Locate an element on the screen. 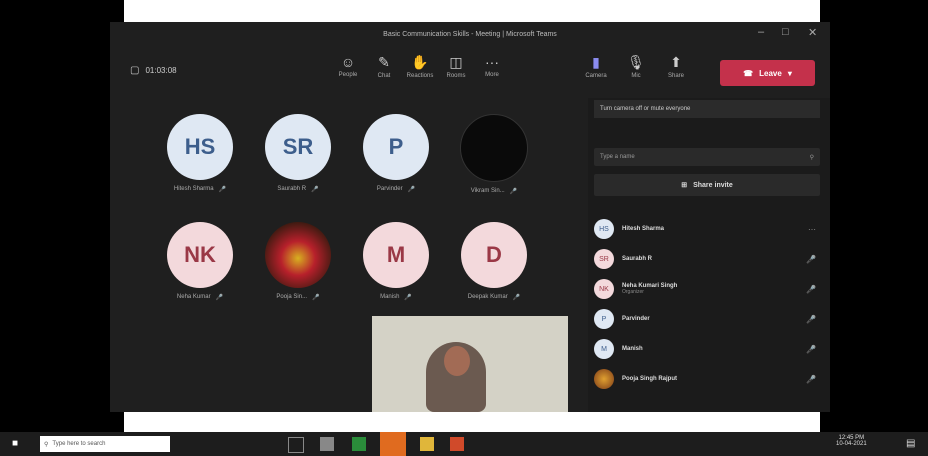 The width and height of the screenshot is (928, 456). person-face is located at coordinates (457, 361).